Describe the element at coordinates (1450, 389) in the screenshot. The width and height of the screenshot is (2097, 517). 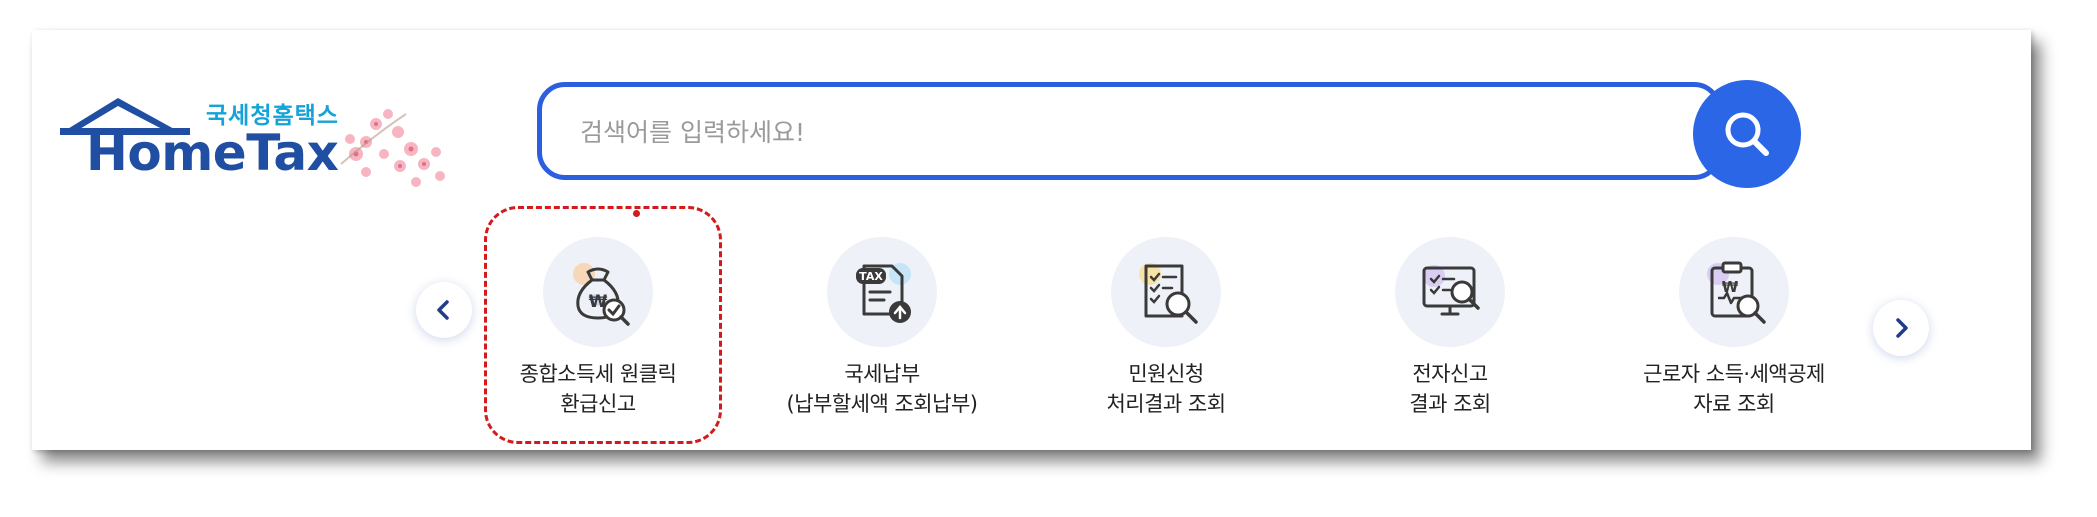
I see `quick-menu-label: 전자신고 결과 조회` at that location.